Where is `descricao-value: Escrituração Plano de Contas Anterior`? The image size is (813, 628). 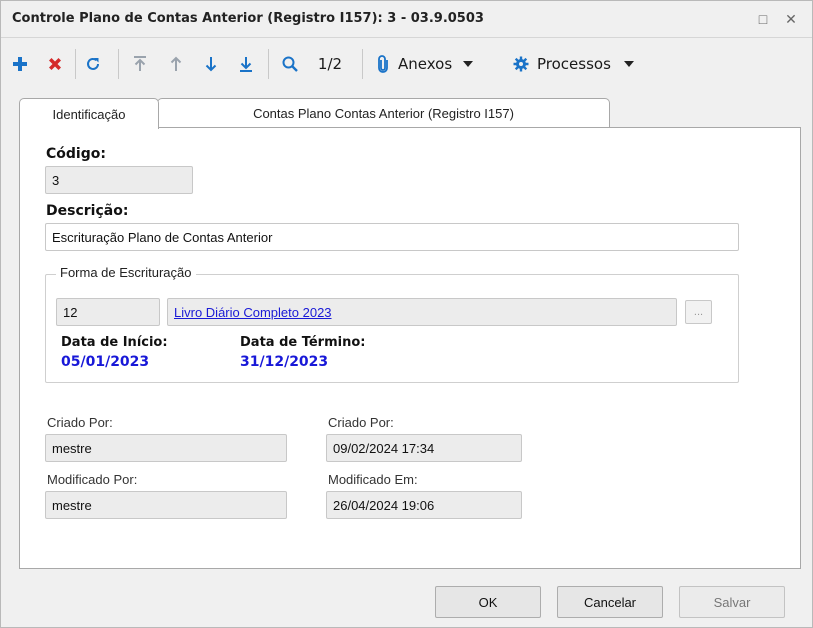
descricao-value: Escrituração Plano de Contas Anterior is located at coordinates (162, 237).